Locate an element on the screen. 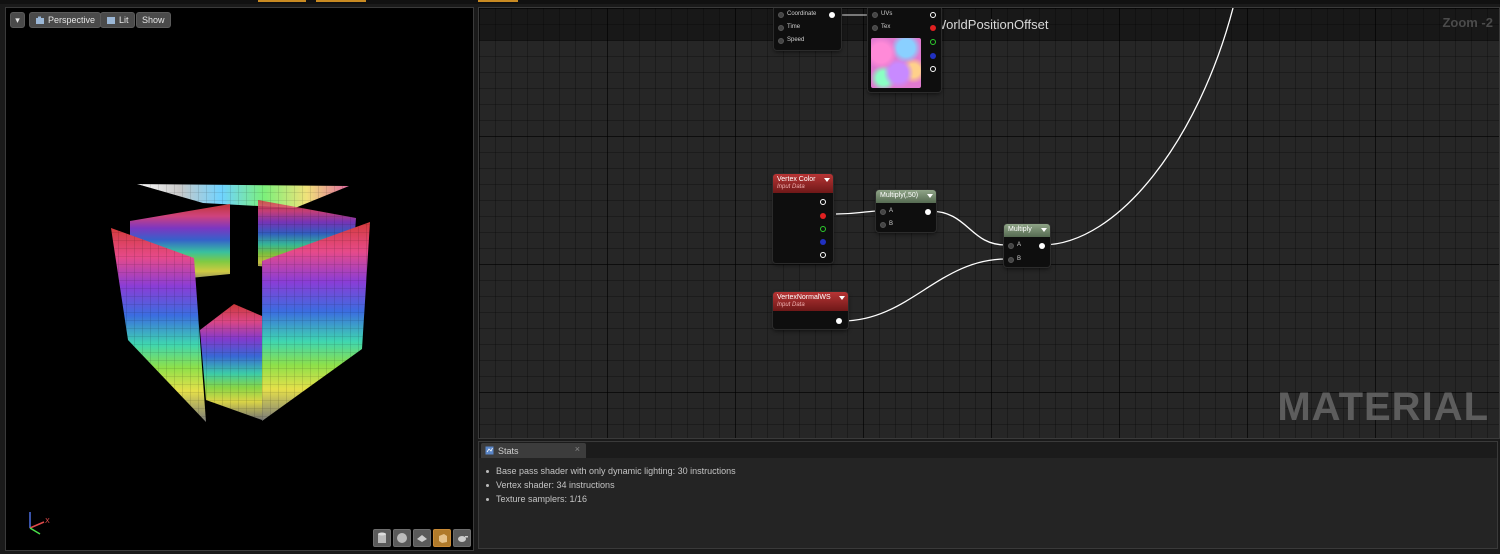 The height and width of the screenshot is (554, 1500). cube-icon is located at coordinates (442, 538).